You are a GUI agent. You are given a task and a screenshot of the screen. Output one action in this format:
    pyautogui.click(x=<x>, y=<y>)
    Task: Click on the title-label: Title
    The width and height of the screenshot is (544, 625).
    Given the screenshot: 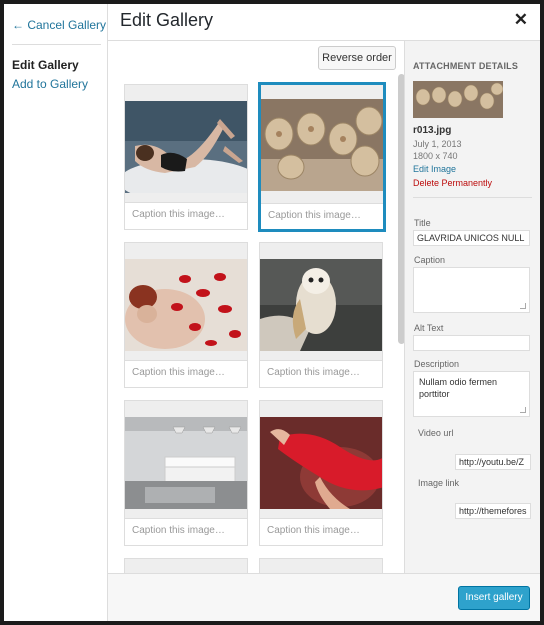 What is the action you would take?
    pyautogui.click(x=422, y=223)
    